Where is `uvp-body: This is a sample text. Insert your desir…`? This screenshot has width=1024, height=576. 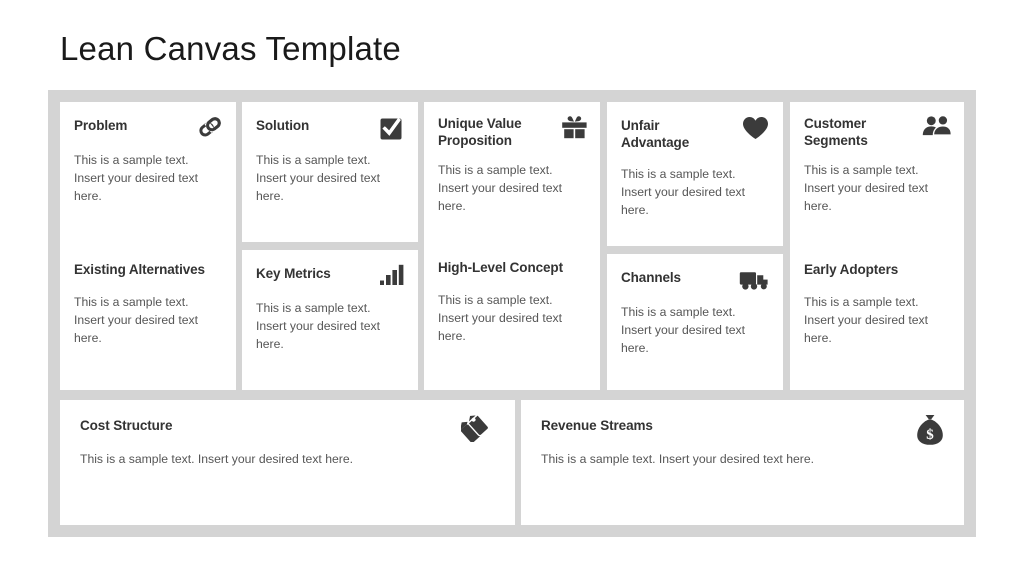 uvp-body: This is a sample text. Insert your desir… is located at coordinates (500, 187).